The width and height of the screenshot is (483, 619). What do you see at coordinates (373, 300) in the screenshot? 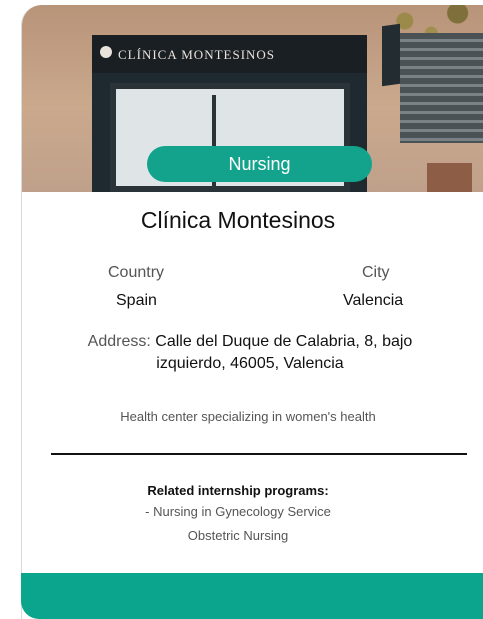
I see `city-value: Valencia` at bounding box center [373, 300].